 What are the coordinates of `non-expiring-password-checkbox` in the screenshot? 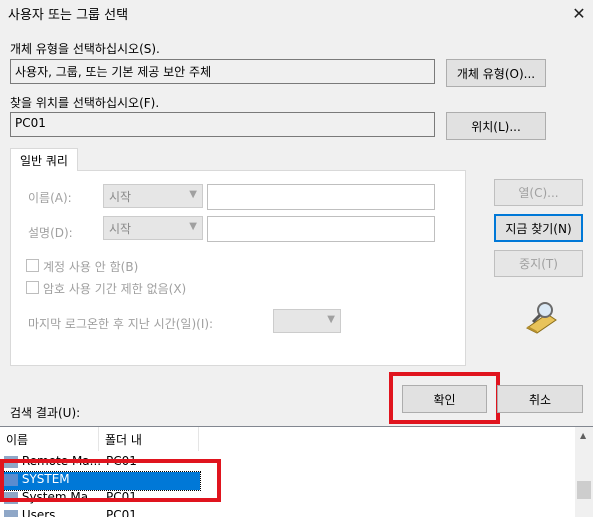 It's located at (32, 287).